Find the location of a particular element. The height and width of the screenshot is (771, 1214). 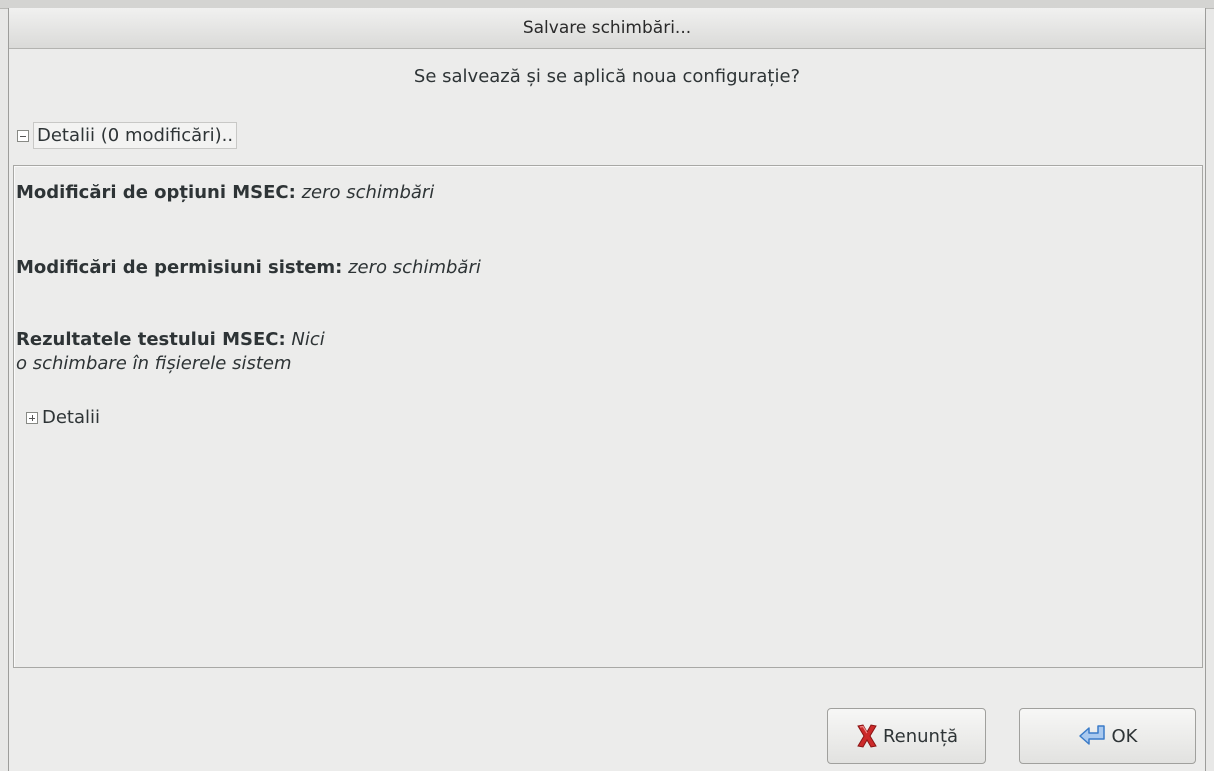

cancel-button: Renunță is located at coordinates (906, 736).